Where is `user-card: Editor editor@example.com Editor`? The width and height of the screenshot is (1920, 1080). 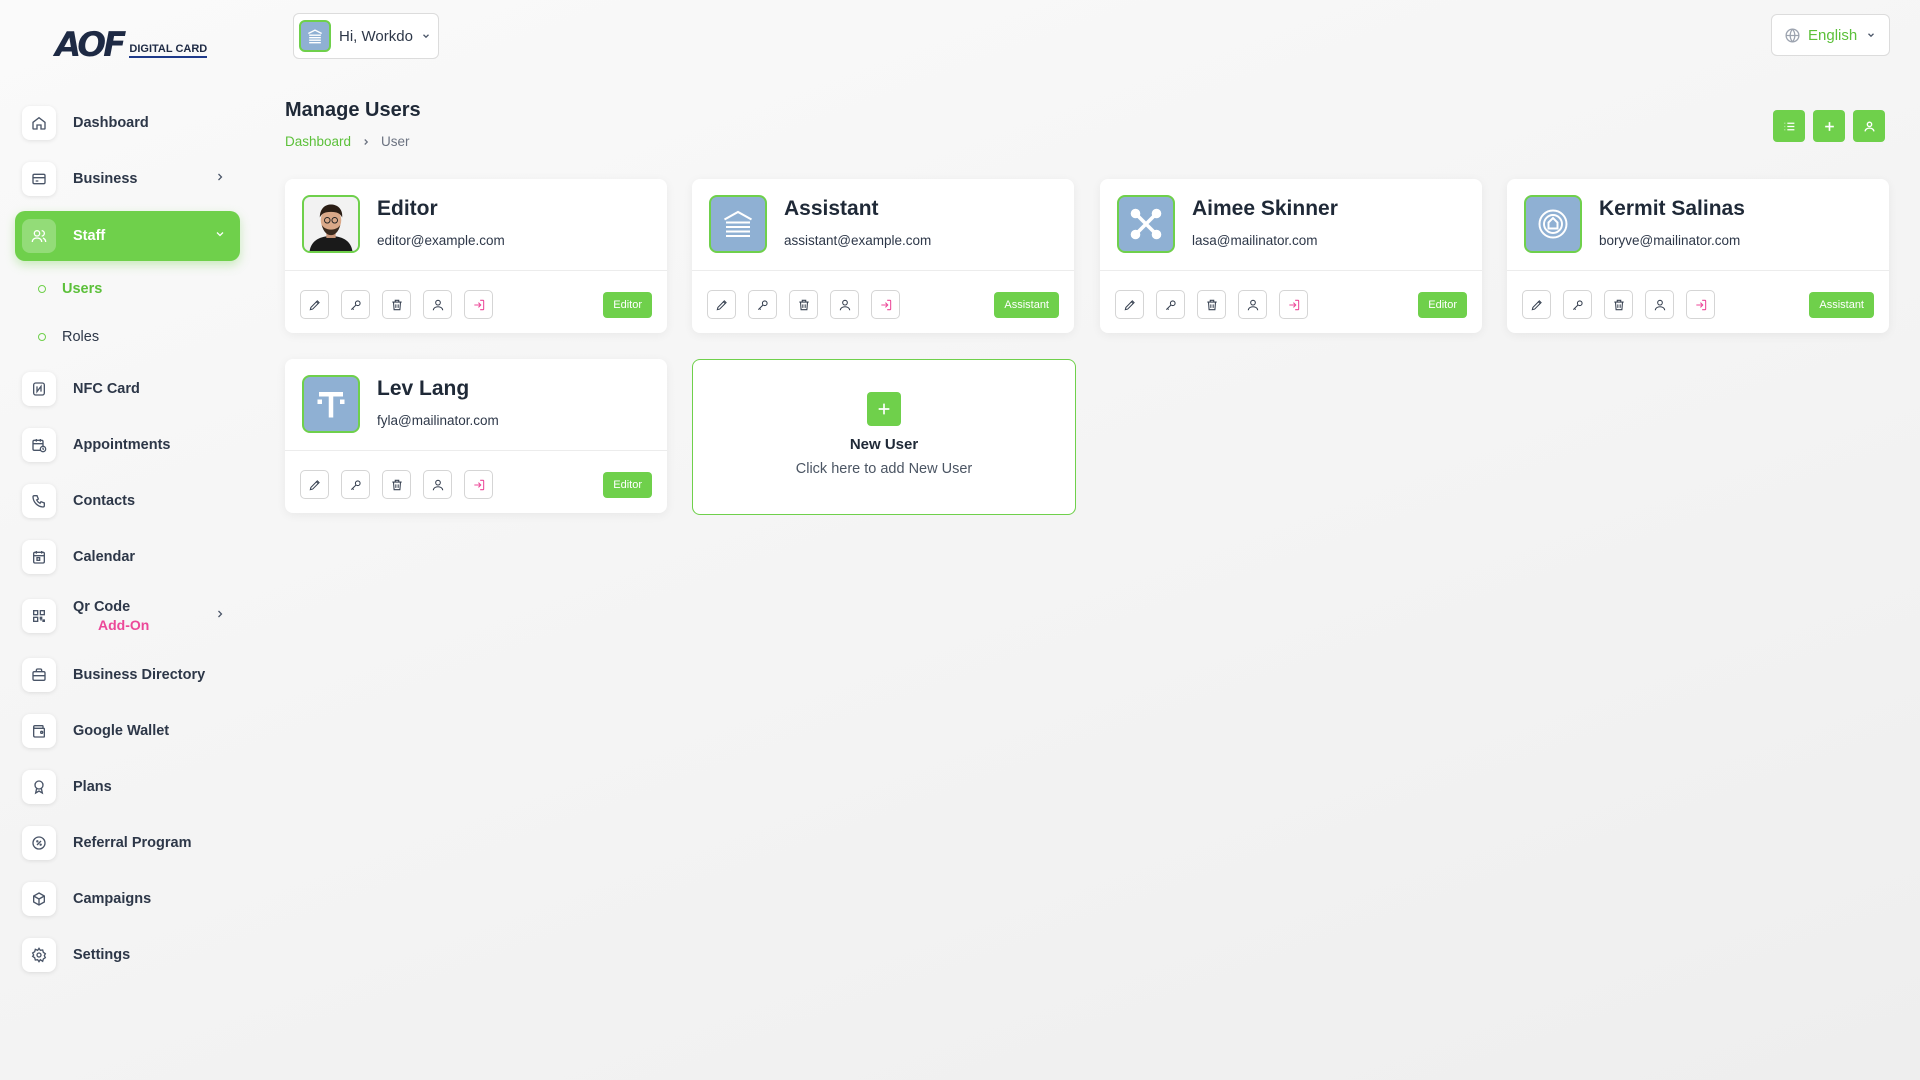
user-card: Editor editor@example.com Editor is located at coordinates (476, 256).